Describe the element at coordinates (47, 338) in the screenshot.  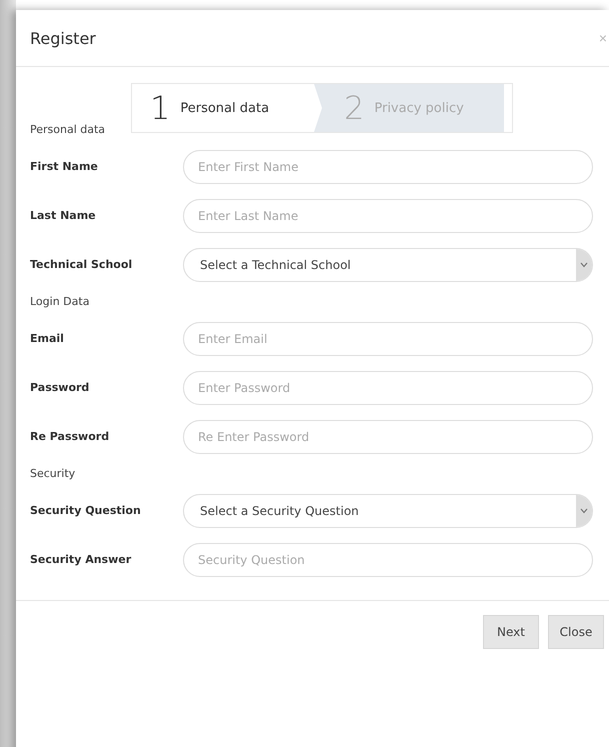
I see `field-label: Email` at that location.